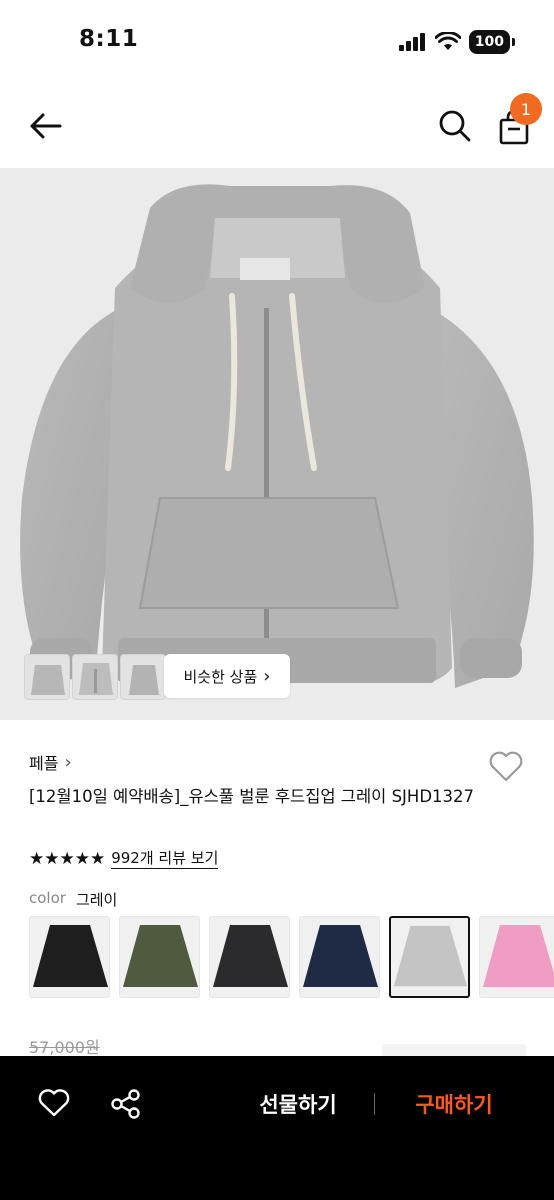  I want to click on top-nav, so click(277, 126).